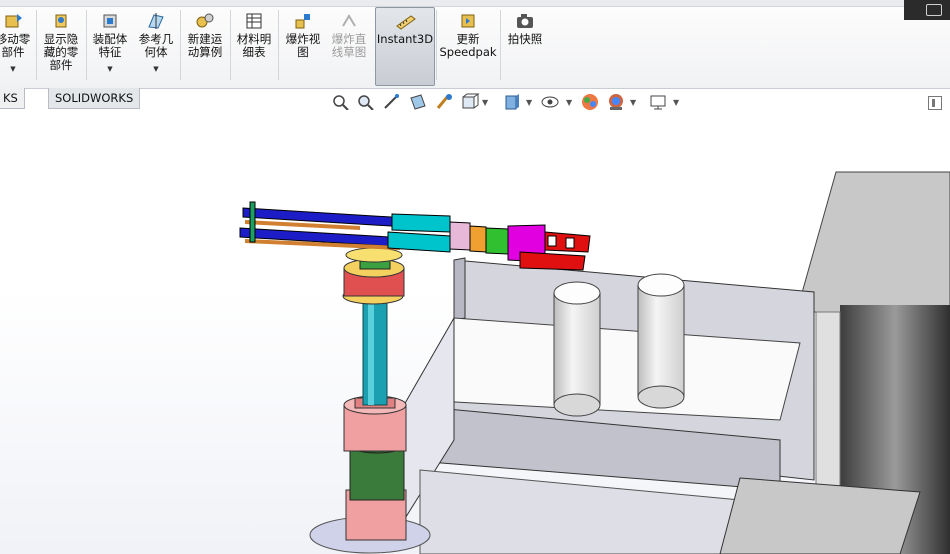 This screenshot has height=554, width=950. What do you see at coordinates (468, 21) in the screenshot?
I see `update-speedpak-icon` at bounding box center [468, 21].